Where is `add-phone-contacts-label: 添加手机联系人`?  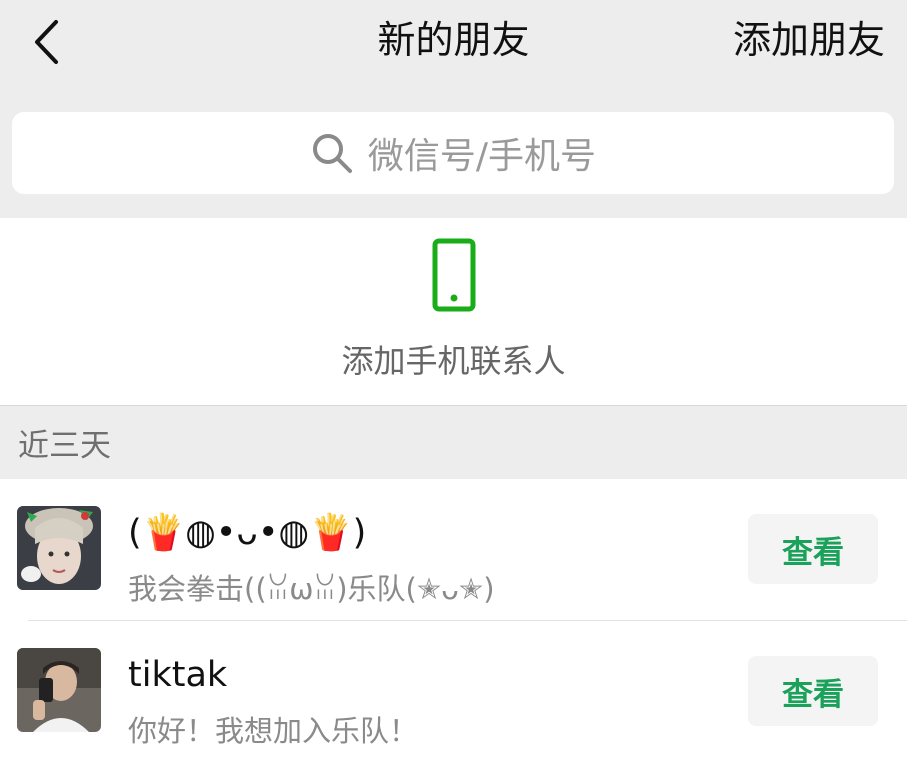
add-phone-contacts-label: 添加手机联系人 is located at coordinates (453, 361).